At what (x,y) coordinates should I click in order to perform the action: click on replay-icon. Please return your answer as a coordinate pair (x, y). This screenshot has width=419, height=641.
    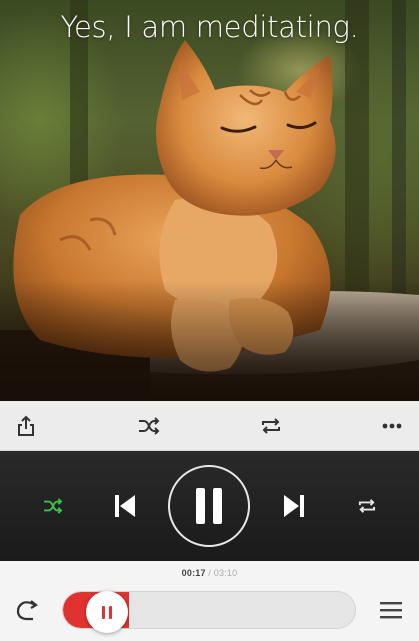
    Looking at the image, I should click on (27, 610).